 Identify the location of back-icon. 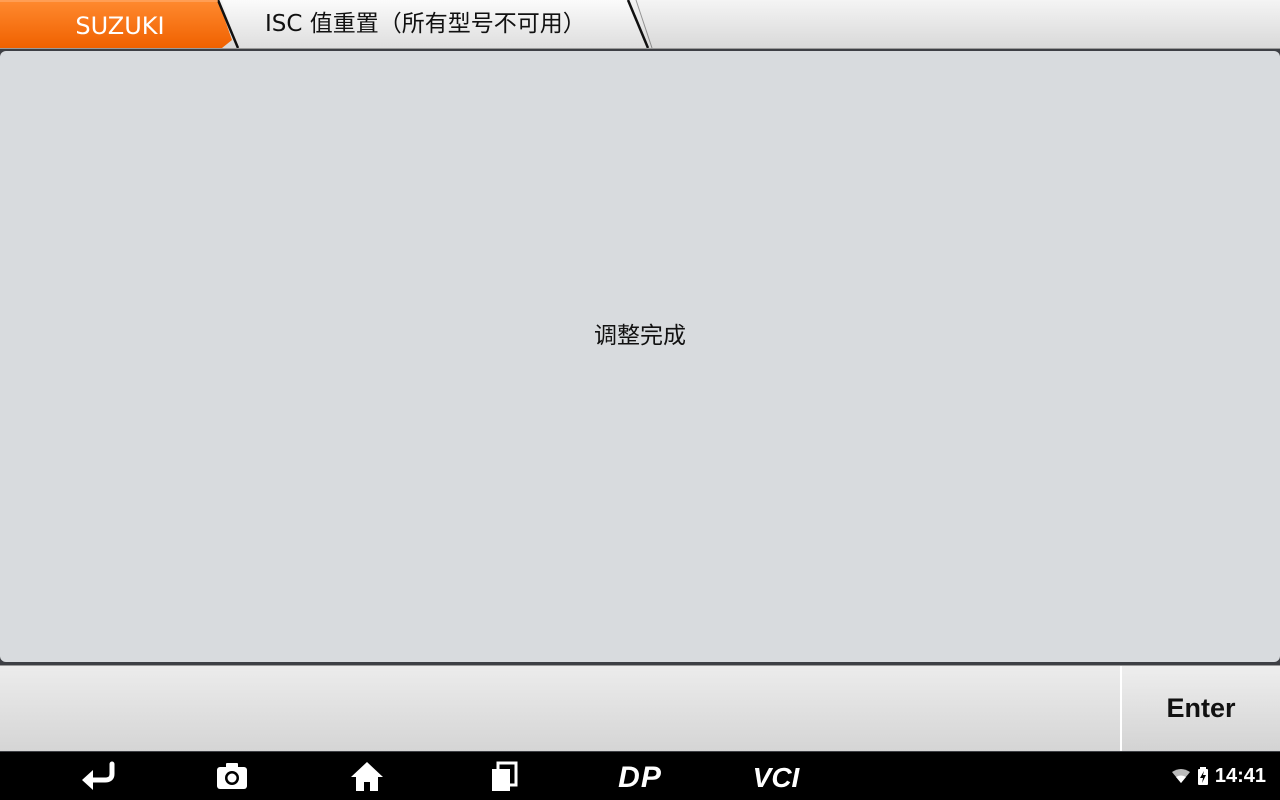
(98, 775).